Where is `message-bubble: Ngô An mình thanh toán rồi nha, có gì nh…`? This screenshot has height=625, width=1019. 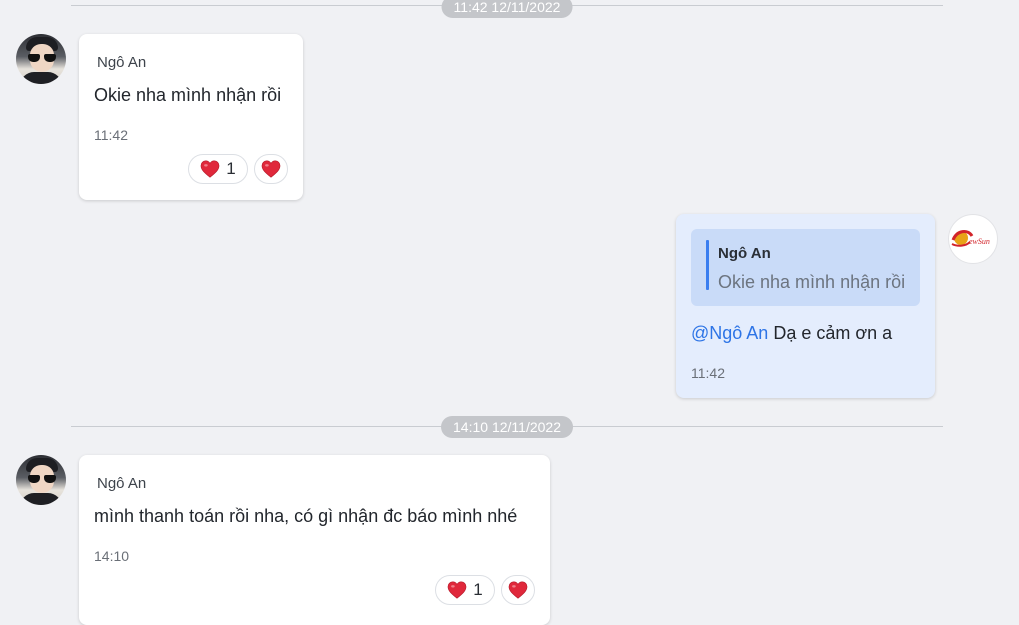
message-bubble: Ngô An mình thanh toán rồi nha, có gì nh… is located at coordinates (314, 540).